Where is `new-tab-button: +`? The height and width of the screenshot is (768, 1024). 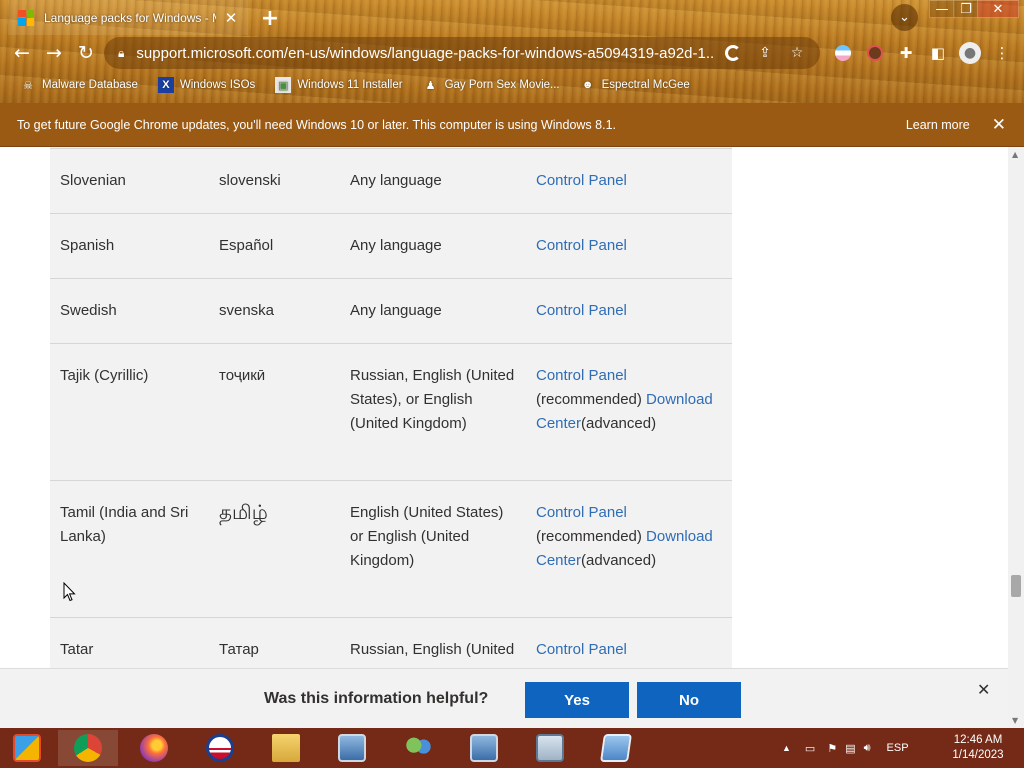
new-tab-button: + is located at coordinates (270, 18).